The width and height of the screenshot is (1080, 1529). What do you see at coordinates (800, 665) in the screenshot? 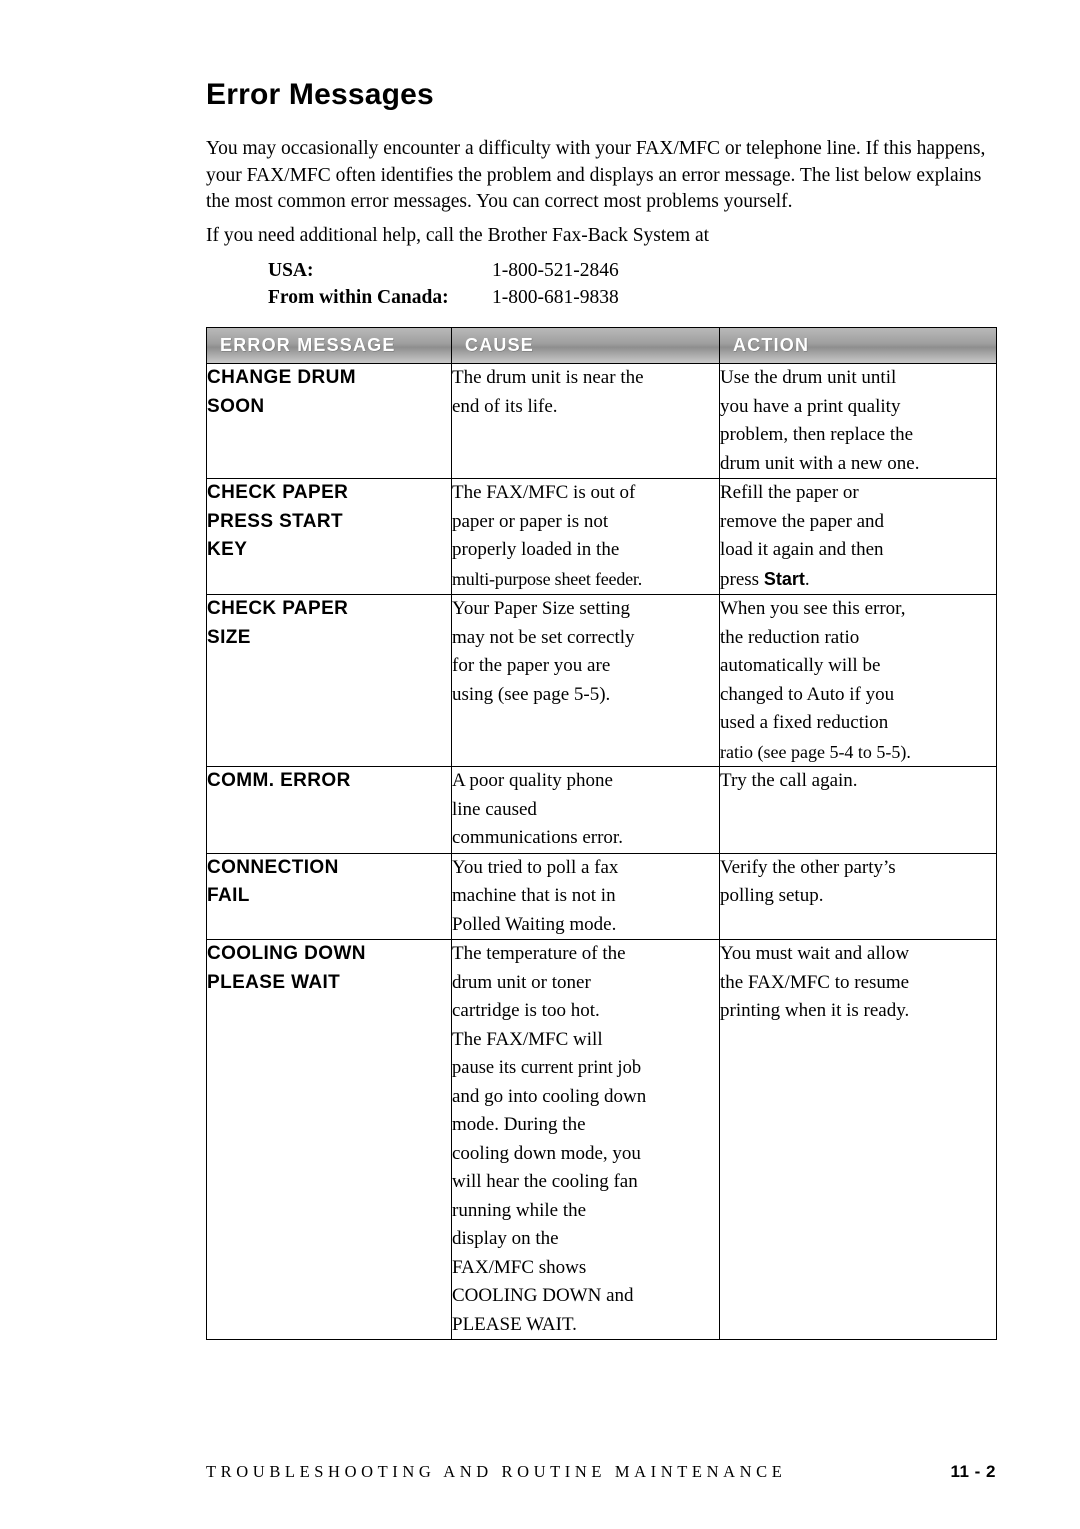
I see `action-line: automatically will be` at bounding box center [800, 665].